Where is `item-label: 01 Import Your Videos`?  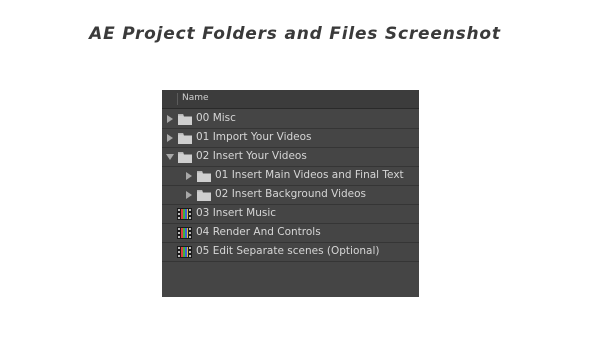
item-label: 01 Import Your Videos is located at coordinates (254, 137).